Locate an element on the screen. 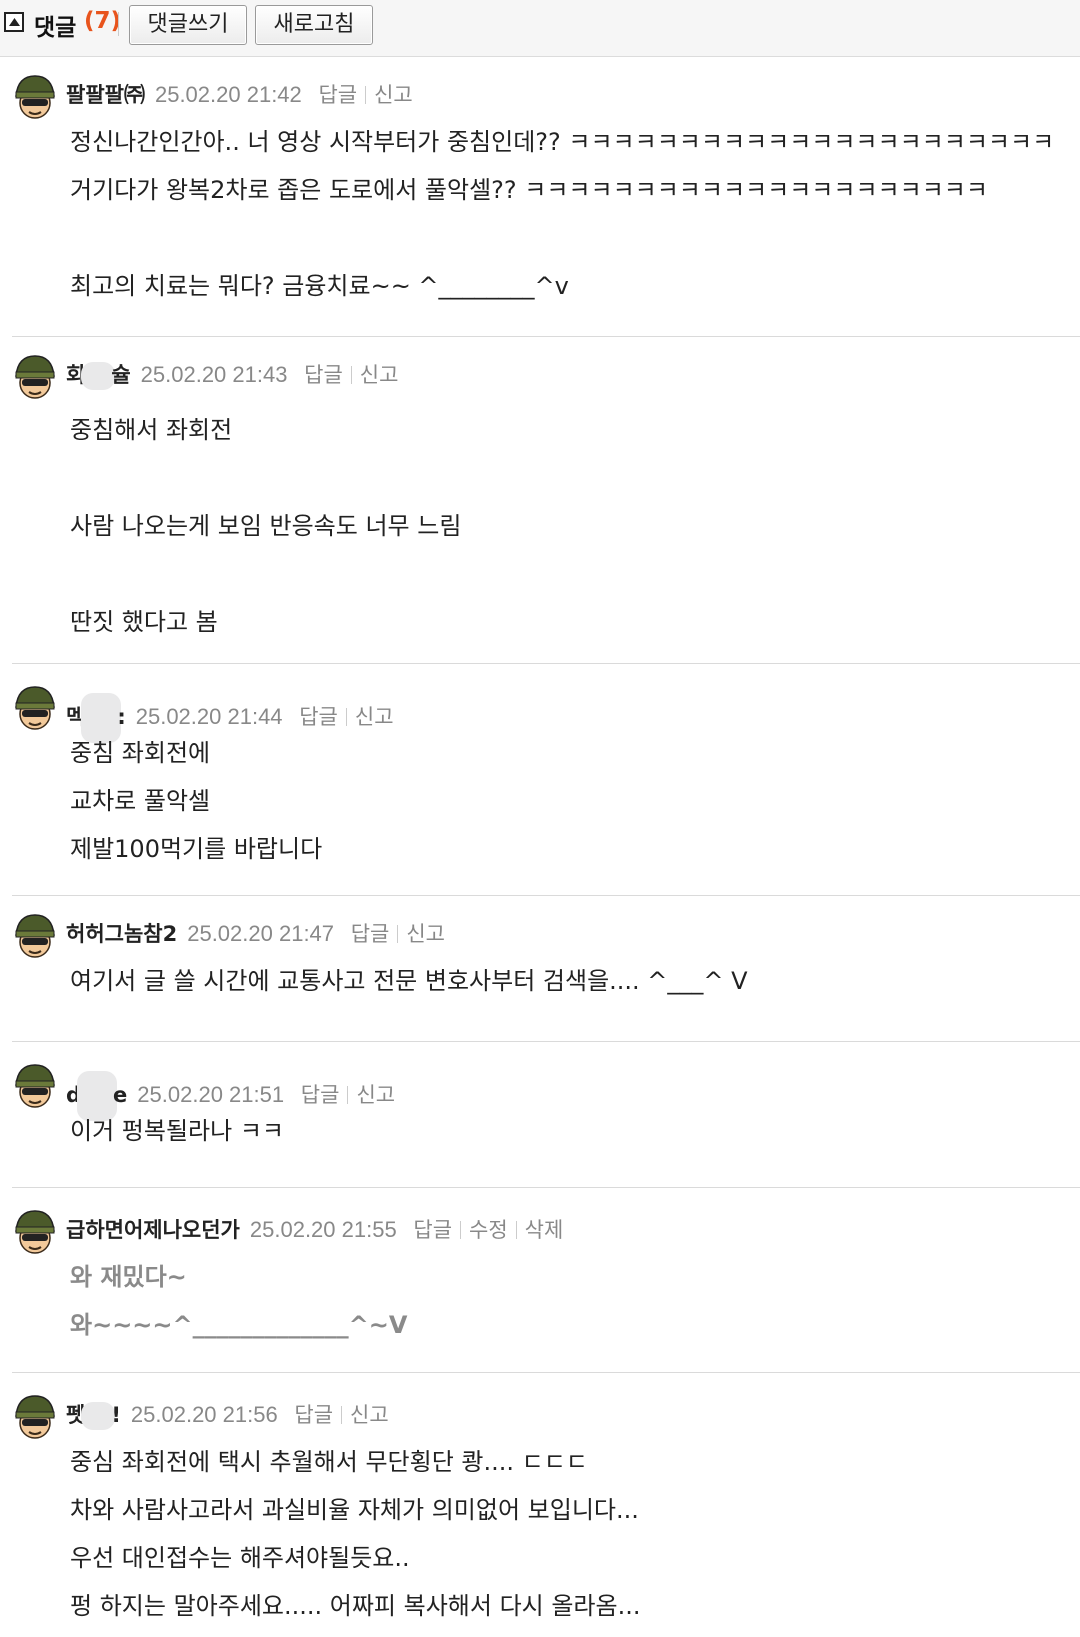 The image size is (1080, 1637). comment-date: 25.02.20 21:42 is located at coordinates (228, 94).